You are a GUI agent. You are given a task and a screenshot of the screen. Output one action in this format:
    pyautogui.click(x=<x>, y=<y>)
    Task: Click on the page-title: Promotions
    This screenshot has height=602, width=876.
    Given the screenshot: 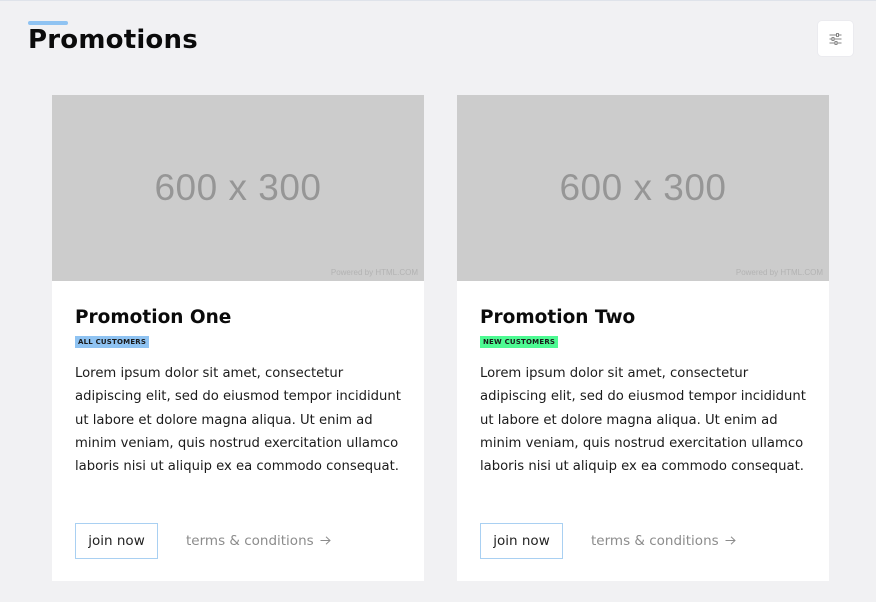 What is the action you would take?
    pyautogui.click(x=113, y=40)
    